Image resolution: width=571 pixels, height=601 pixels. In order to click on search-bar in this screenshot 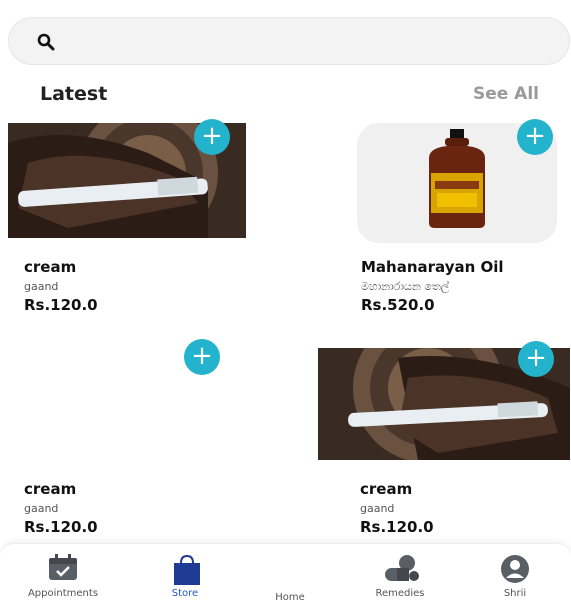, I will do `click(289, 41)`.